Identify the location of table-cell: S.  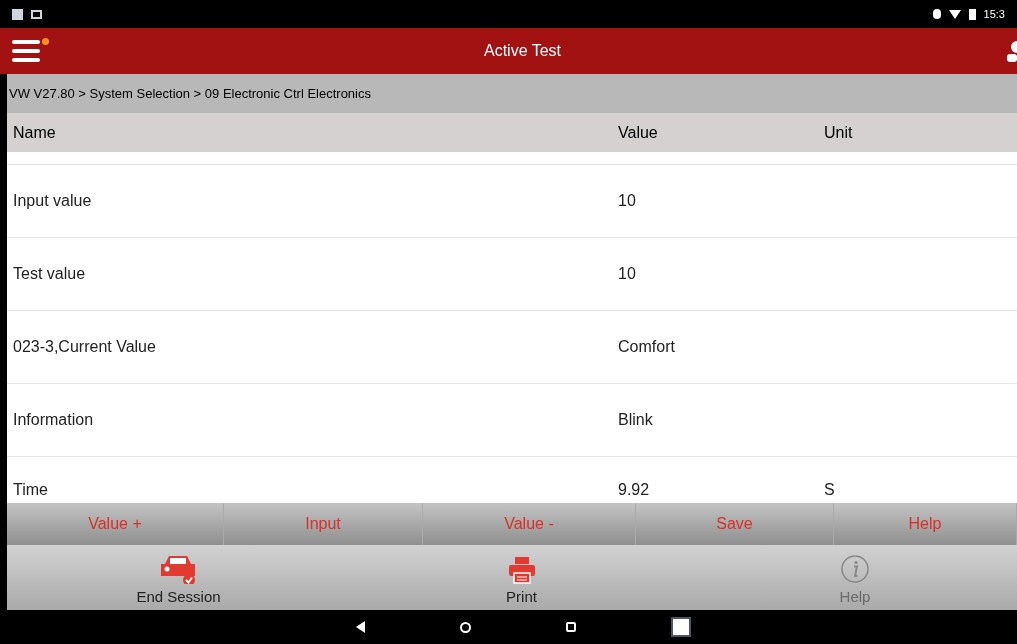
(829, 489).